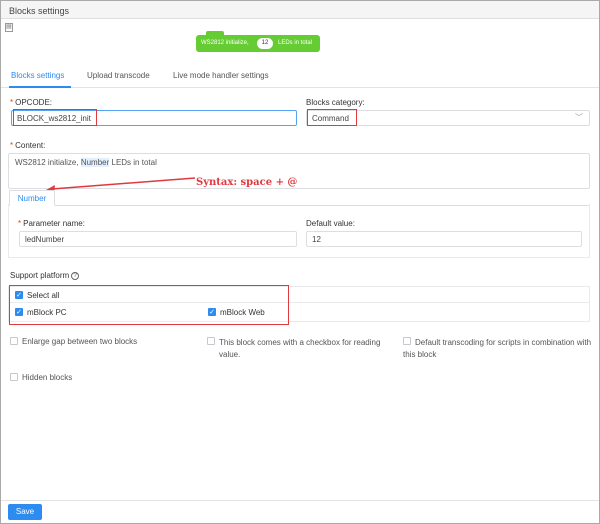  I want to click on block-preview-text-end: LEDs in total, so click(295, 43).